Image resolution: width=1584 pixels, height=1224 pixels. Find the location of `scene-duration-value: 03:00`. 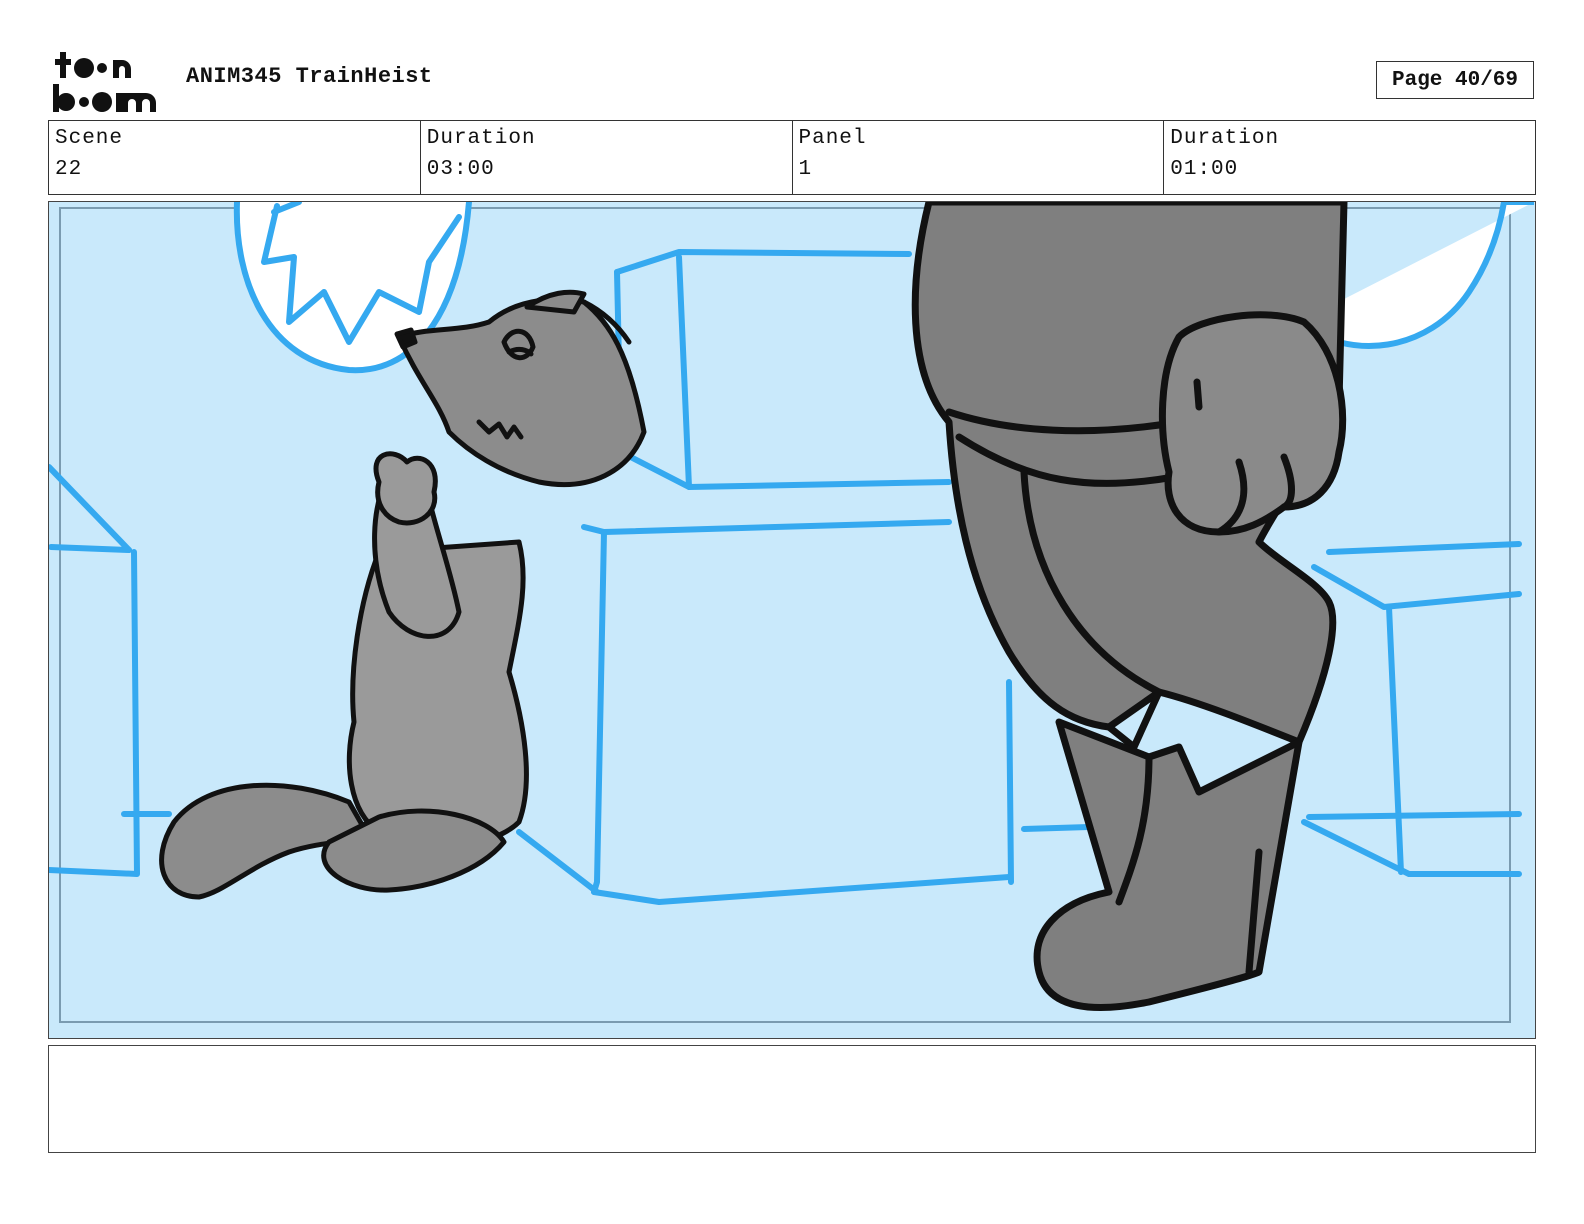

scene-duration-value: 03:00 is located at coordinates (460, 169).